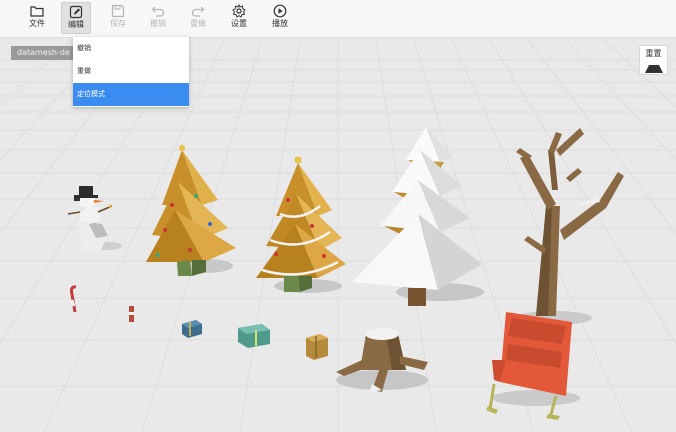  I want to click on gear-icon, so click(239, 11).